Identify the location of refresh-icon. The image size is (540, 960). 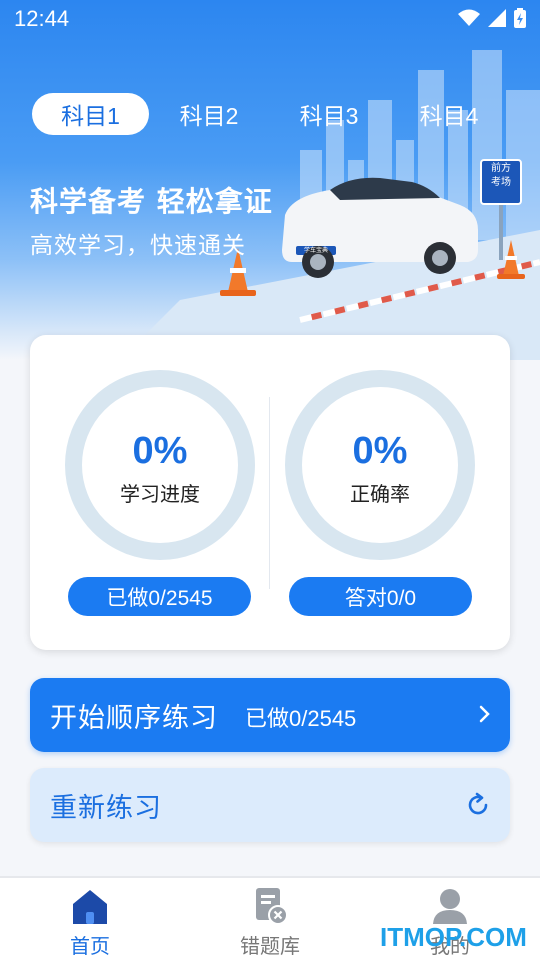
(478, 803).